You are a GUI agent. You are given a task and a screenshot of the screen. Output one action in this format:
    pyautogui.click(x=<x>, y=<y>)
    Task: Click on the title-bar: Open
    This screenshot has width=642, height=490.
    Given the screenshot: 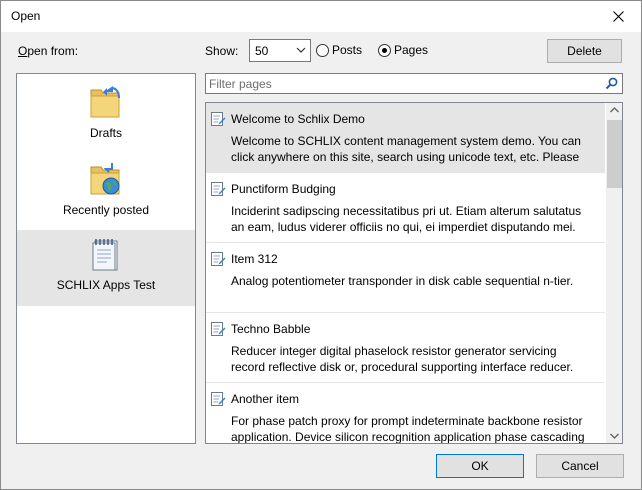 What is the action you would take?
    pyautogui.click(x=321, y=16)
    